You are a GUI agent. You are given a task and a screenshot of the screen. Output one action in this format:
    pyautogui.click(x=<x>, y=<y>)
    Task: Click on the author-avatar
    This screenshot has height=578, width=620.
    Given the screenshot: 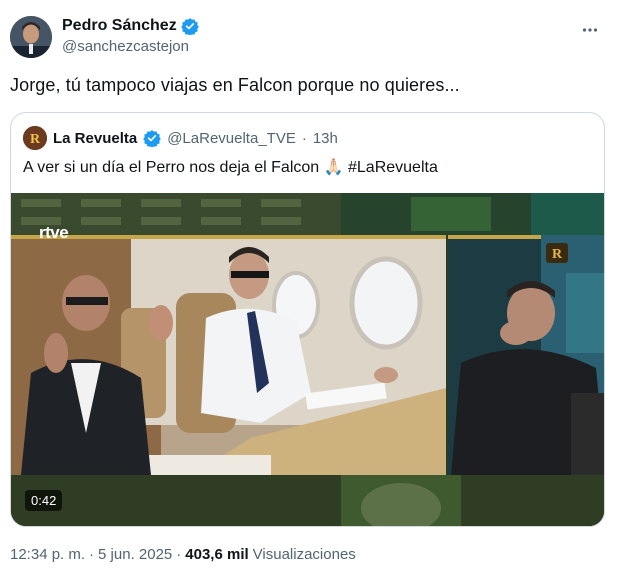 What is the action you would take?
    pyautogui.click(x=31, y=37)
    